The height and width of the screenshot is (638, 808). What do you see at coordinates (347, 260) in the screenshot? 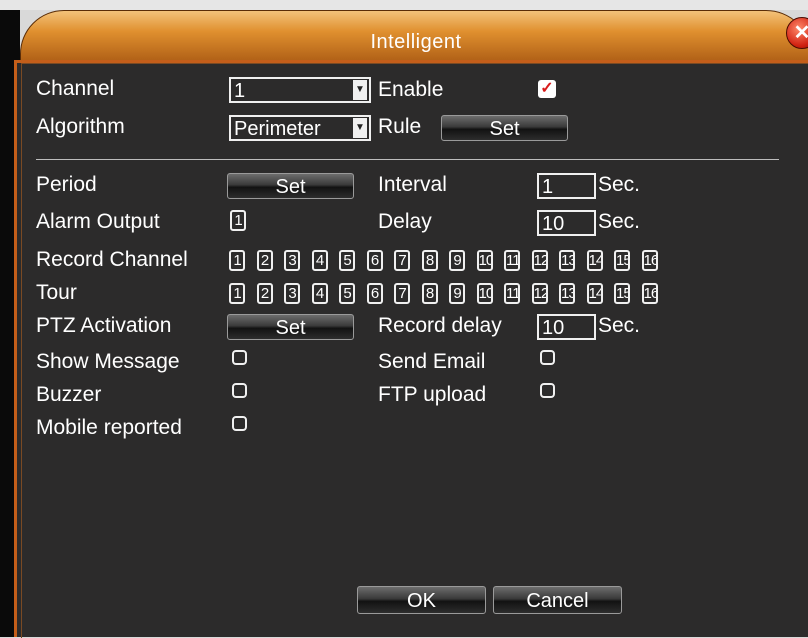
I see `record-channel-toggle-5: 5` at bounding box center [347, 260].